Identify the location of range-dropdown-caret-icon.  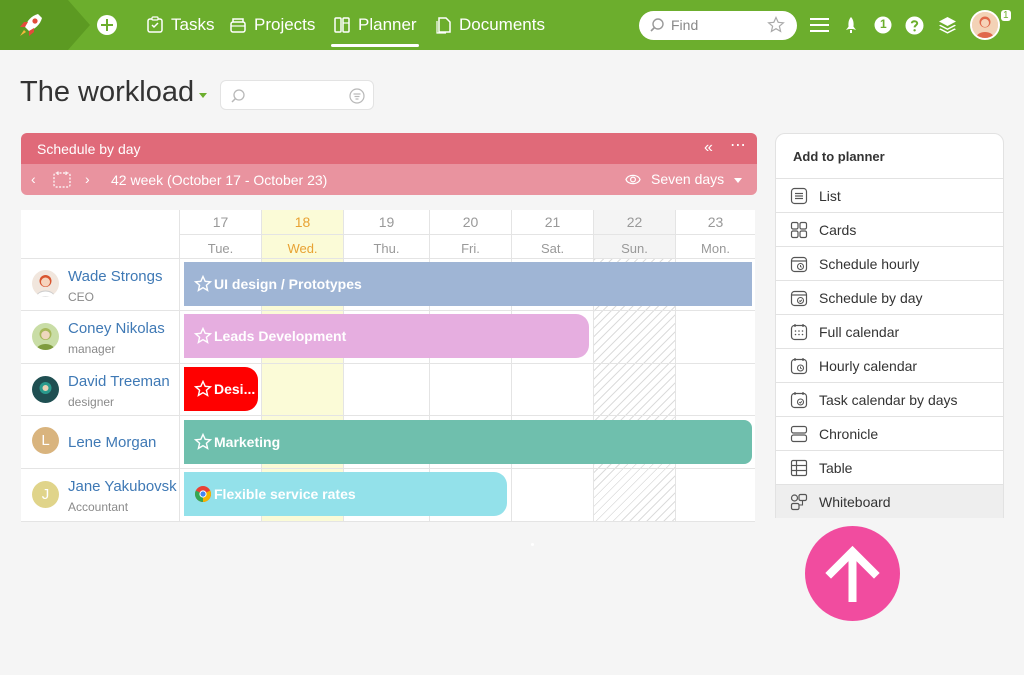
(738, 180).